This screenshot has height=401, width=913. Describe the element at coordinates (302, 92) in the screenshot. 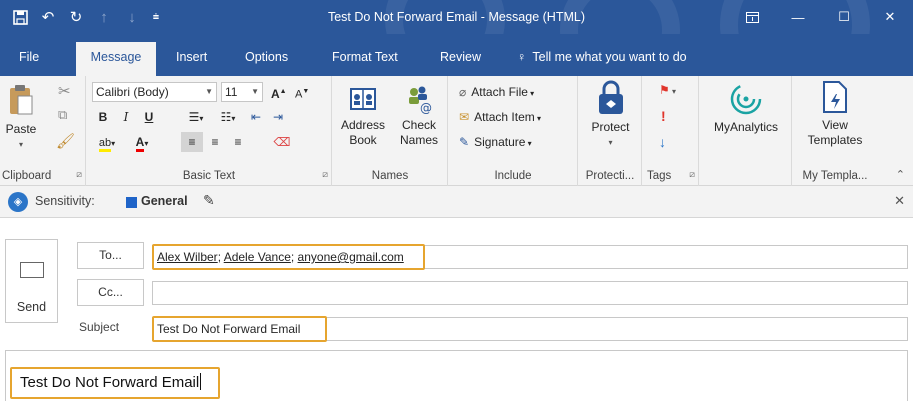

I see `shrink-font-button: A▼` at that location.